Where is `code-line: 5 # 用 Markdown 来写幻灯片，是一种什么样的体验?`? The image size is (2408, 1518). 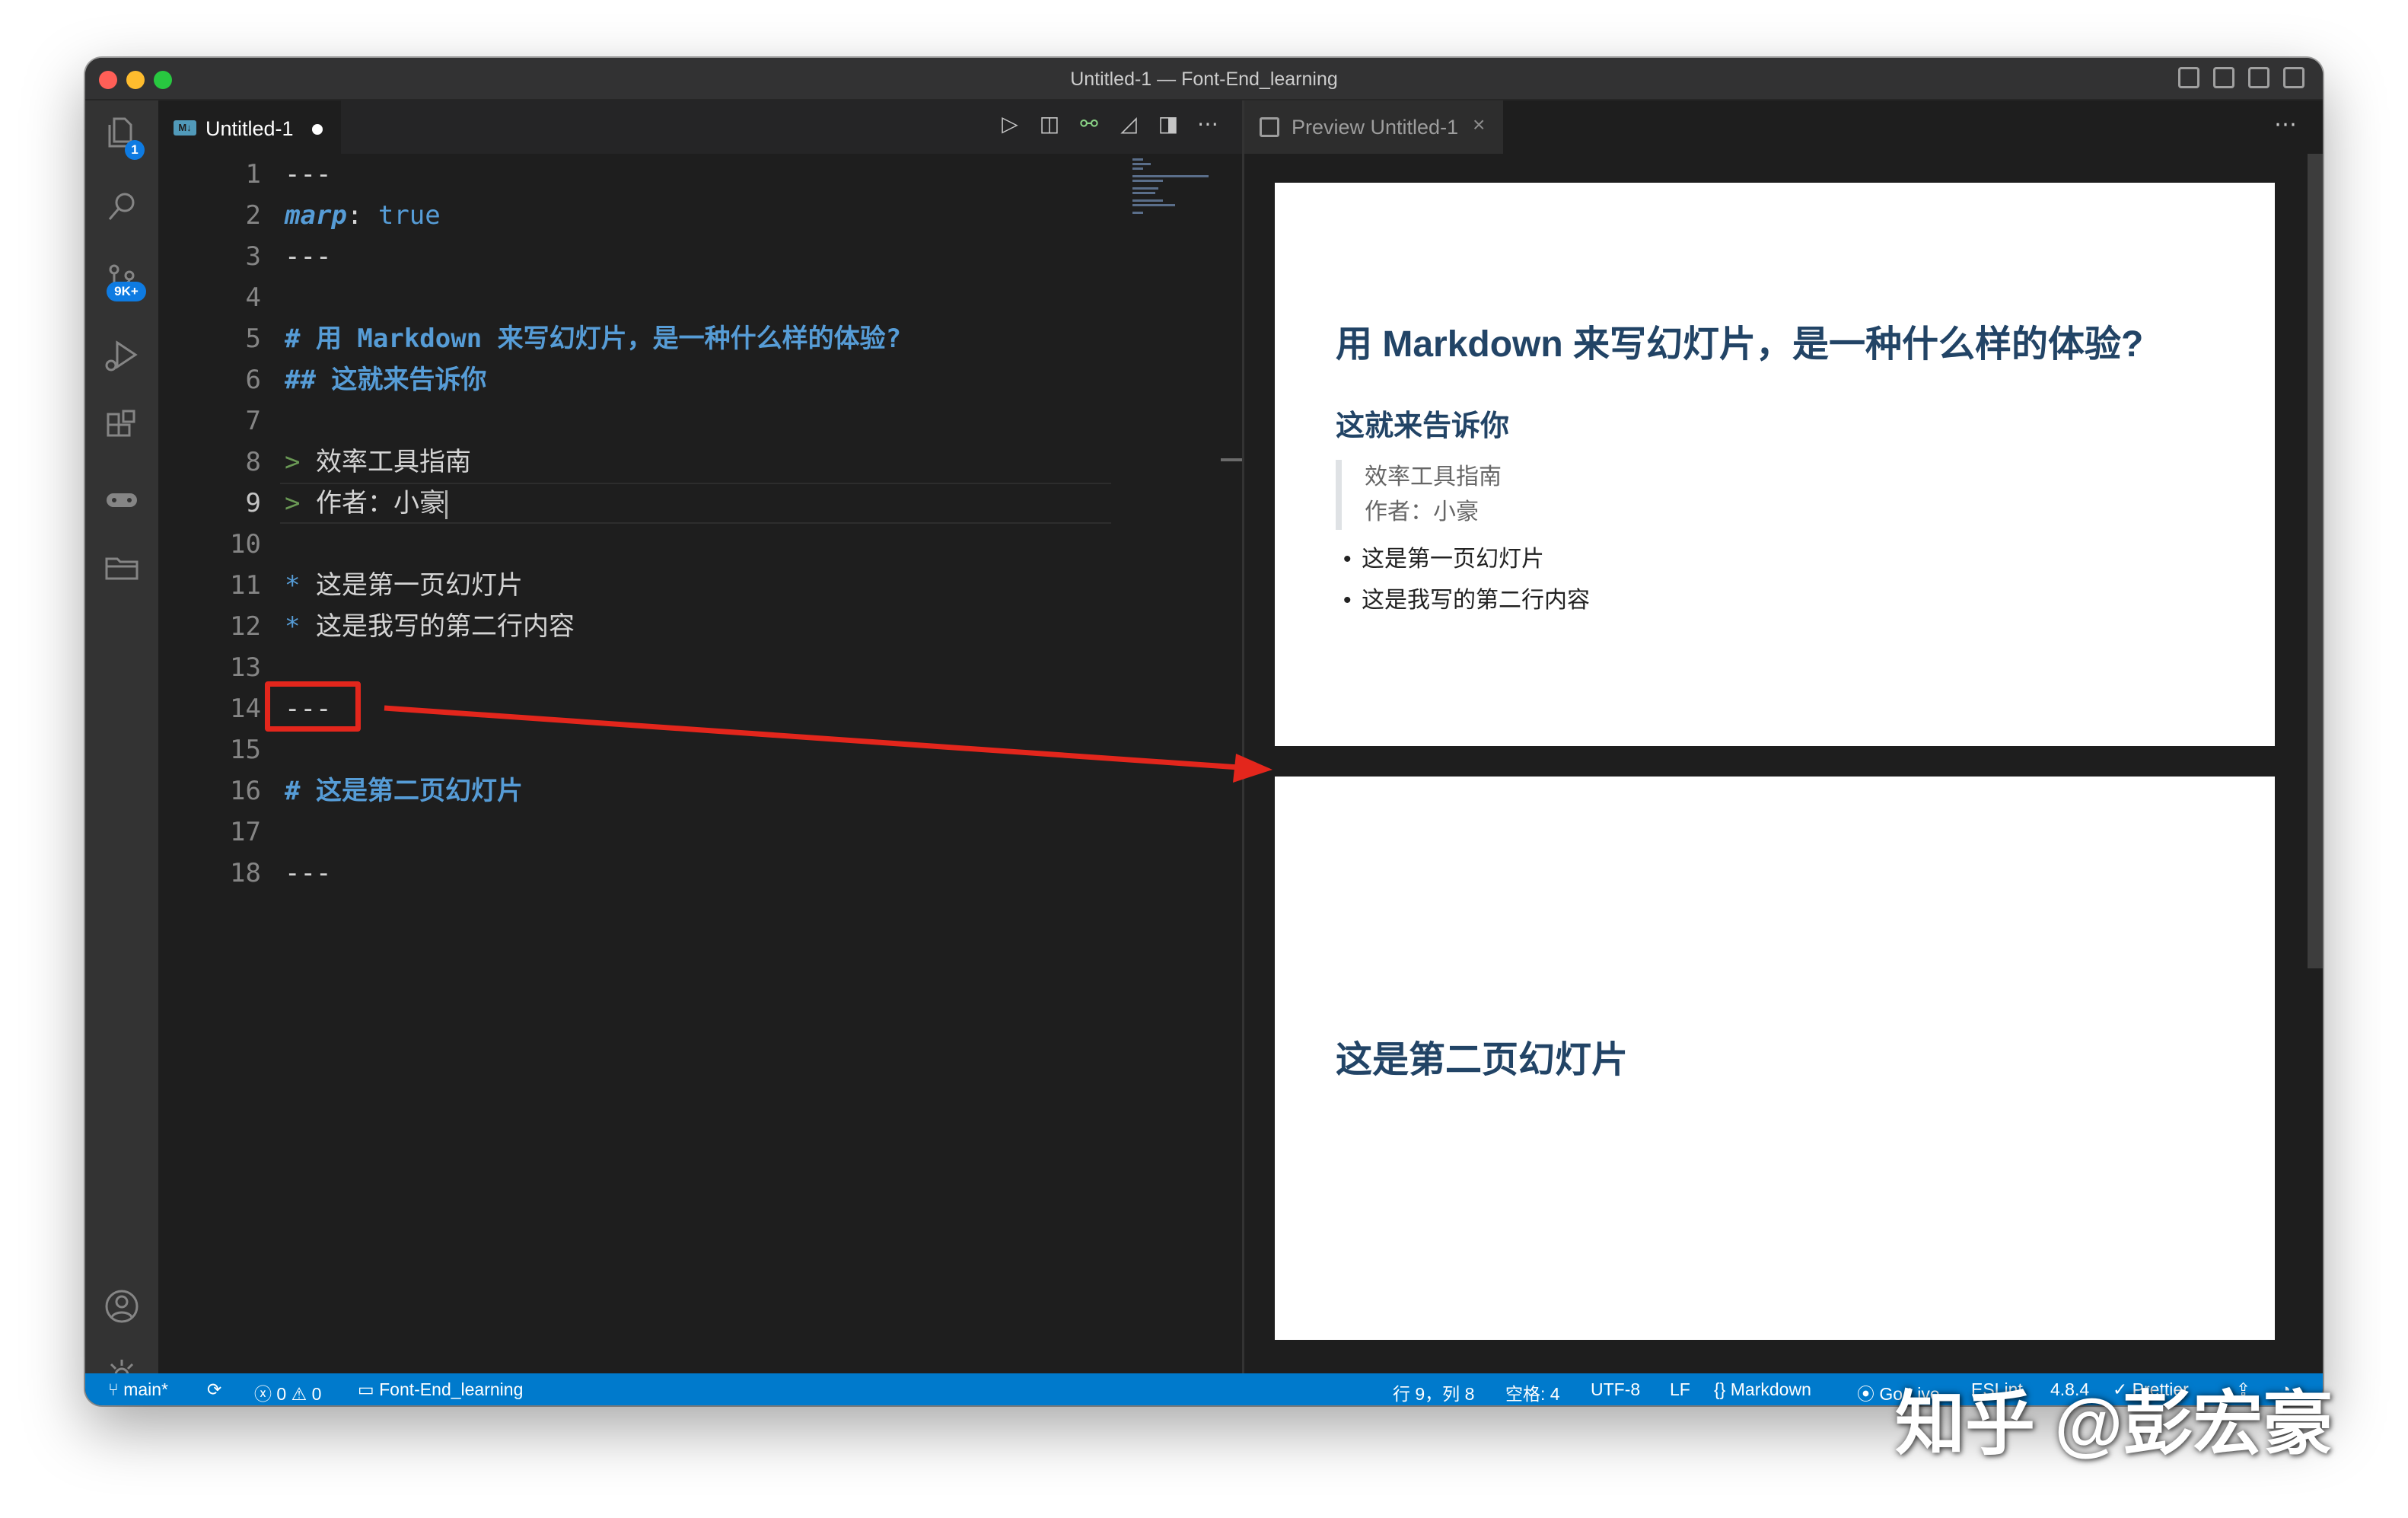
code-line: 5 # 用 Markdown 来写幻灯片，是一种什么样的体验? is located at coordinates (700, 338).